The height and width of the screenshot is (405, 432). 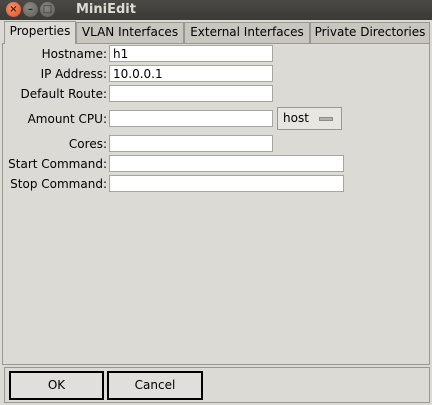 I want to click on window-title: MiniEdit, so click(x=106, y=9).